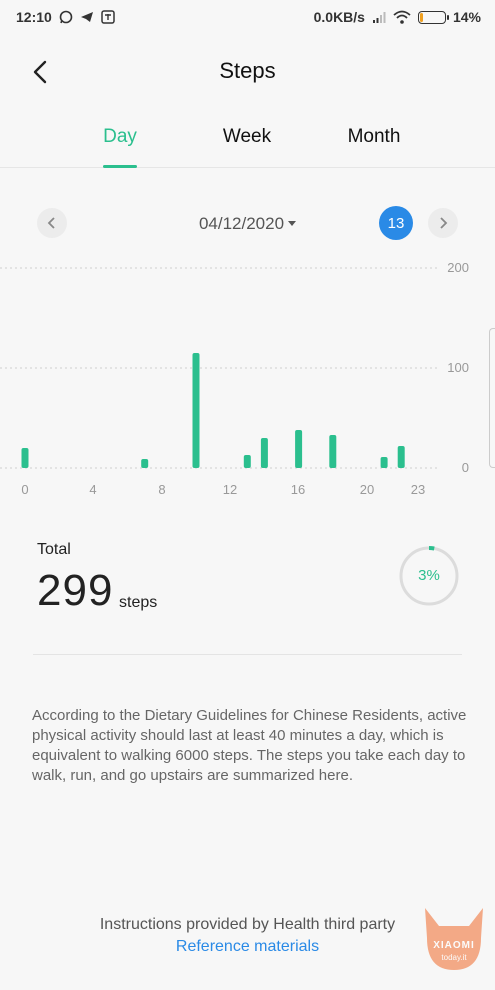  What do you see at coordinates (108, 17) in the screenshot?
I see `translate-icon` at bounding box center [108, 17].